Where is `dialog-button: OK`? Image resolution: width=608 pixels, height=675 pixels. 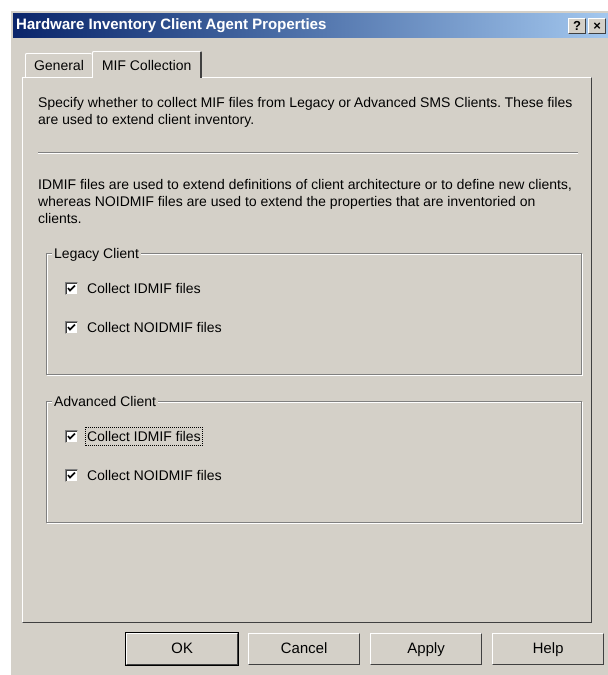
dialog-button: OK is located at coordinates (182, 649).